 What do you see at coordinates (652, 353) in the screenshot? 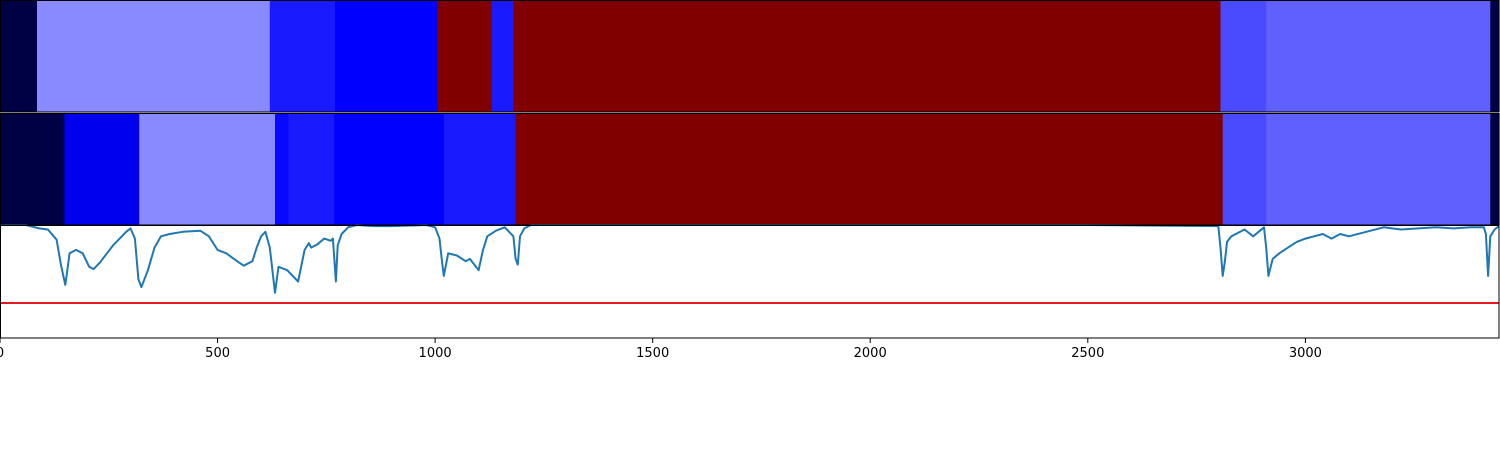
I see `x-tick-label-3: 1500` at bounding box center [652, 353].